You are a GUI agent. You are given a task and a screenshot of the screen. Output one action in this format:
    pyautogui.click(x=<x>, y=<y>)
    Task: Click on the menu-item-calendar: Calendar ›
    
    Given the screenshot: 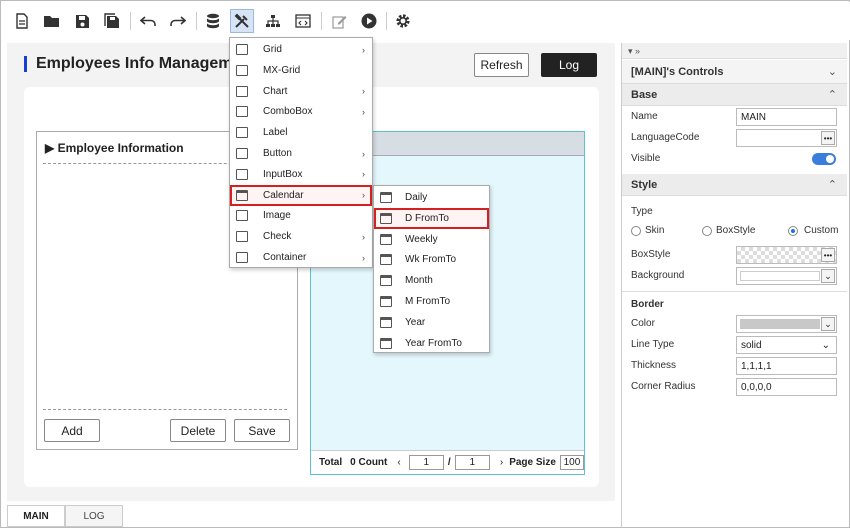 What is the action you would take?
    pyautogui.click(x=301, y=195)
    